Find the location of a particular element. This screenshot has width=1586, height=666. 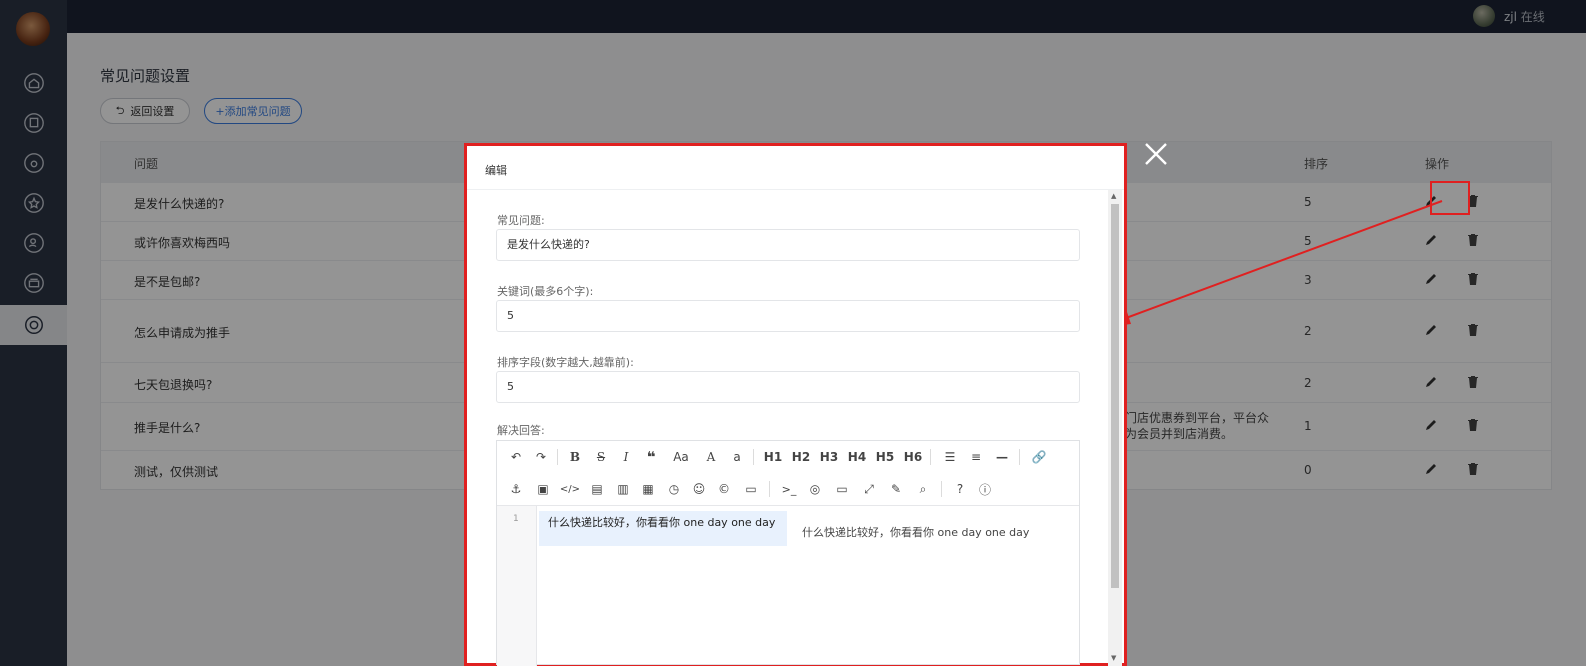

info-icon: ⓘ is located at coordinates (985, 489).